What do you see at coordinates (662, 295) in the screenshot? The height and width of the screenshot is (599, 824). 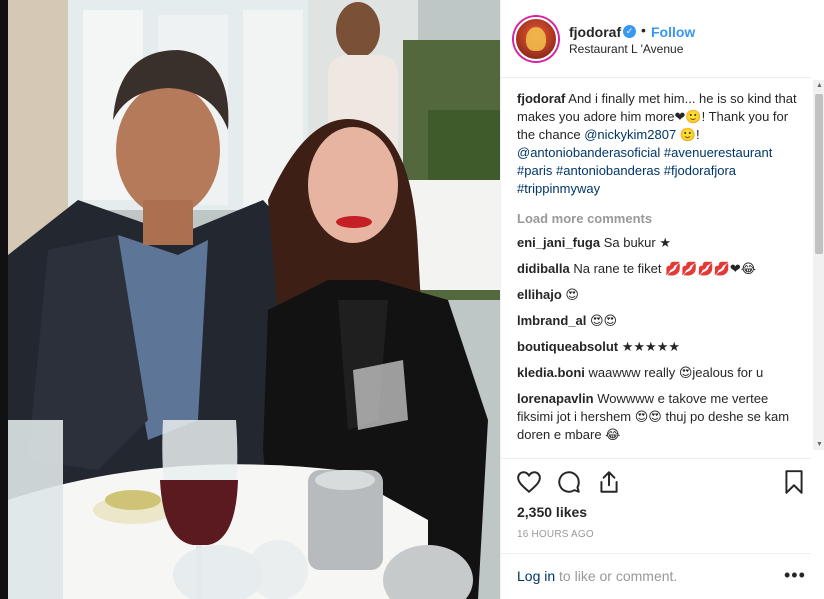 I see `comment-item: ellihajo 😍` at bounding box center [662, 295].